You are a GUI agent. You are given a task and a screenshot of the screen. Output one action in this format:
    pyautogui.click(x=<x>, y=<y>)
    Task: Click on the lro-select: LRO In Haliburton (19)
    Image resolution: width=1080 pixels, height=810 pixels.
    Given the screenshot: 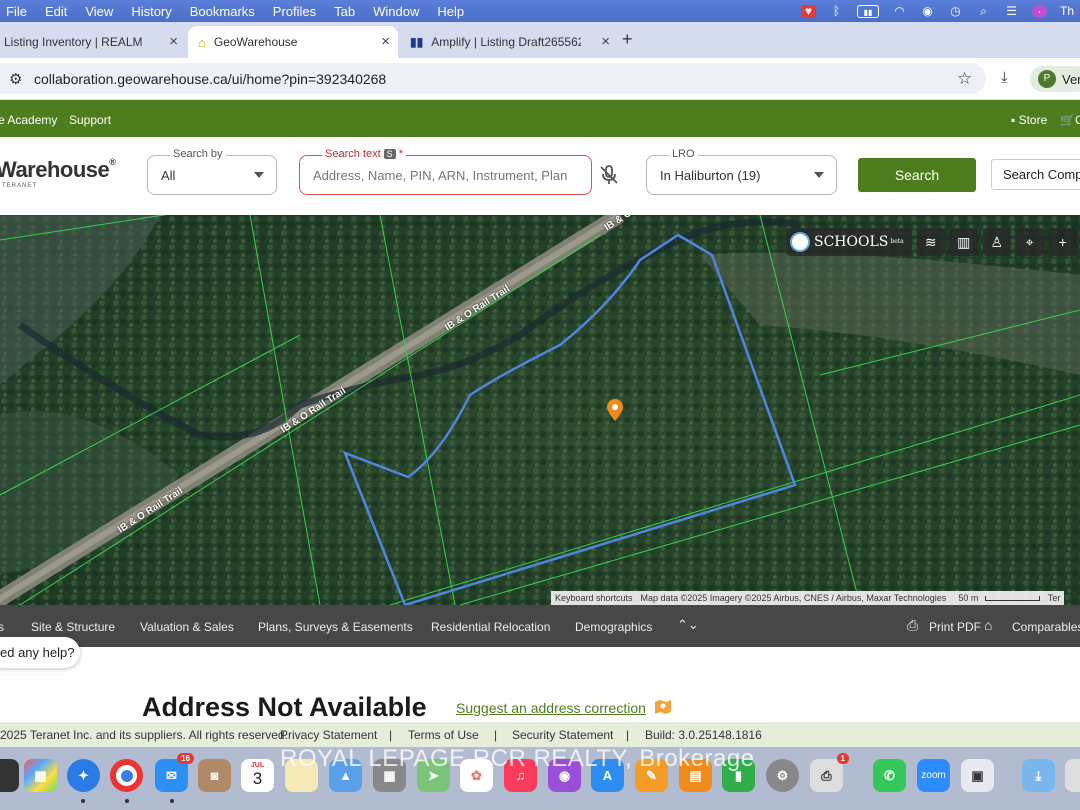 What is the action you would take?
    pyautogui.click(x=741, y=171)
    